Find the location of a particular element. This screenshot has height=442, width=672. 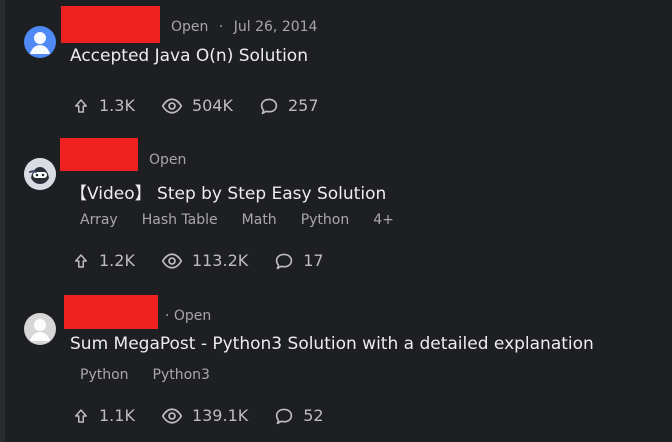

upvote-count: 1.1K is located at coordinates (117, 415).